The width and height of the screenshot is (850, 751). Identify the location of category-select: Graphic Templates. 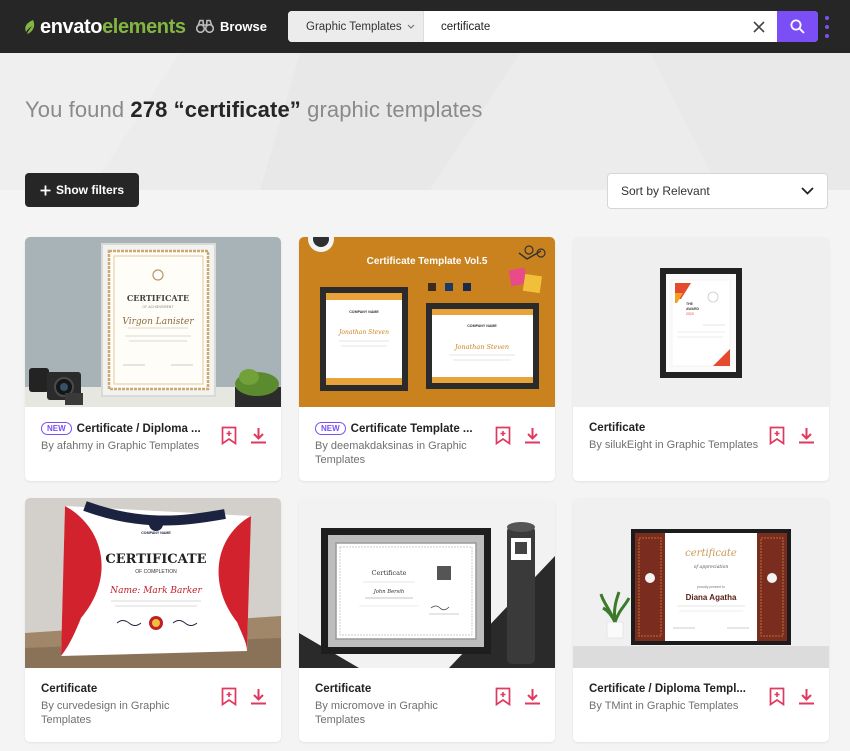
(356, 26).